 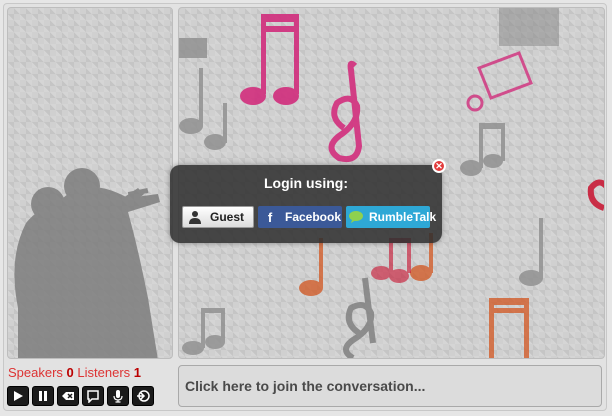 I want to click on chat-button, so click(x=93, y=396).